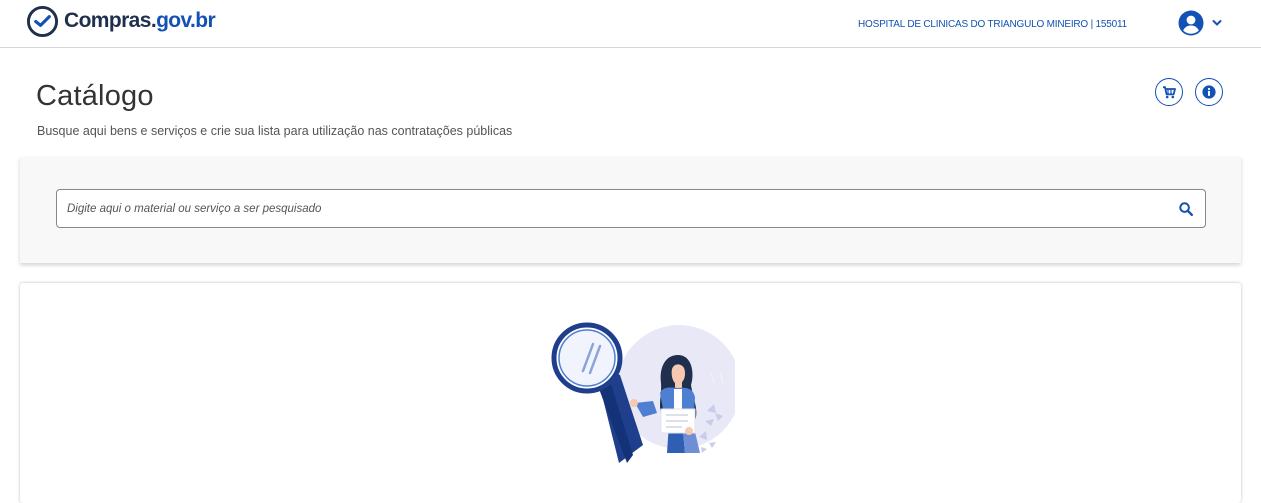  I want to click on search-input, so click(617, 208).